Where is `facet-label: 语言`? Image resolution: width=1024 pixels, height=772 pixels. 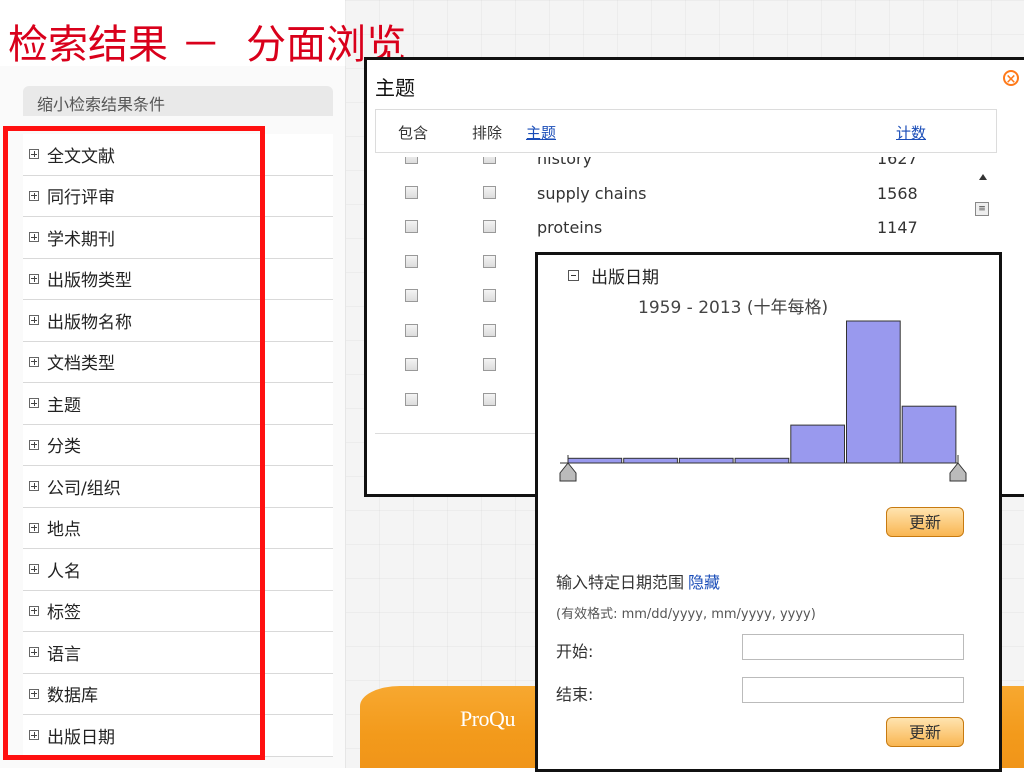 facet-label: 语言 is located at coordinates (64, 654).